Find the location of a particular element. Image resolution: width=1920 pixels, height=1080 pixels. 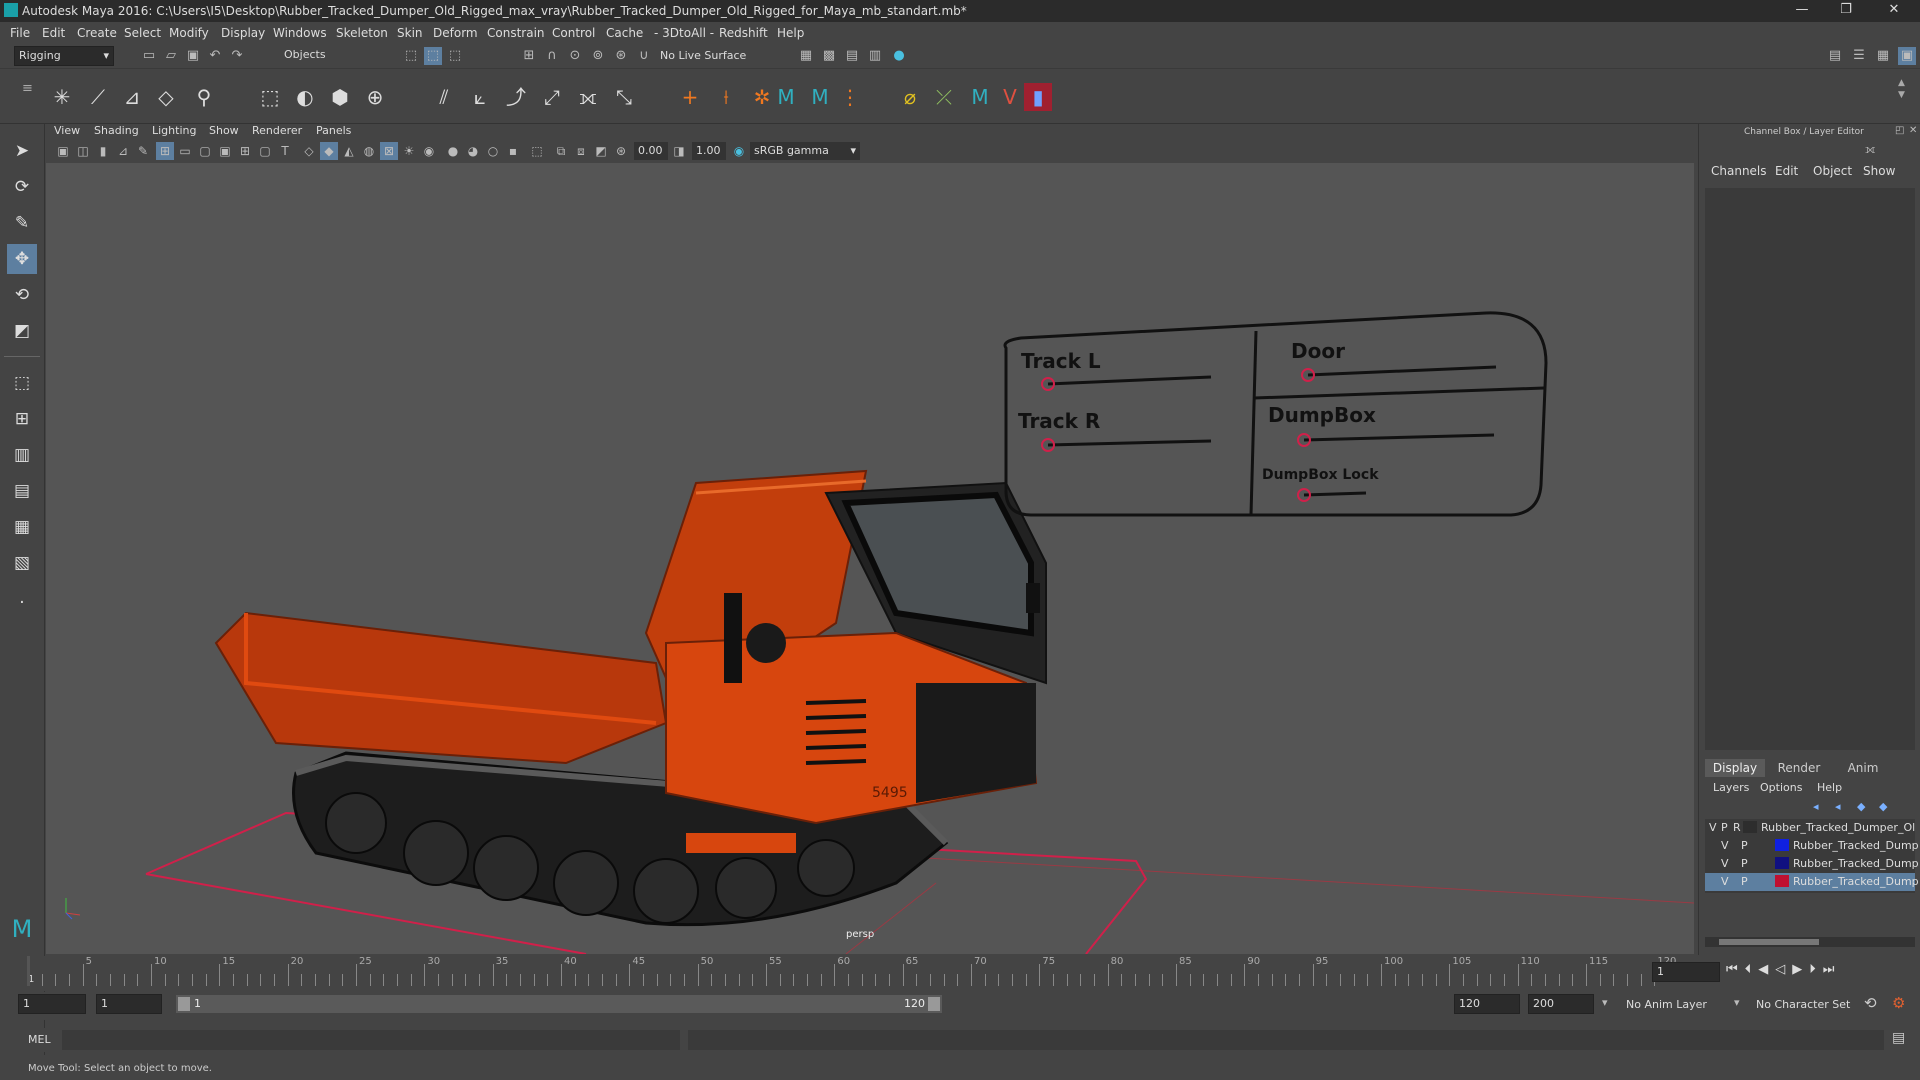

wireframe-on-shaded-icon: ◭ is located at coordinates (349, 151).